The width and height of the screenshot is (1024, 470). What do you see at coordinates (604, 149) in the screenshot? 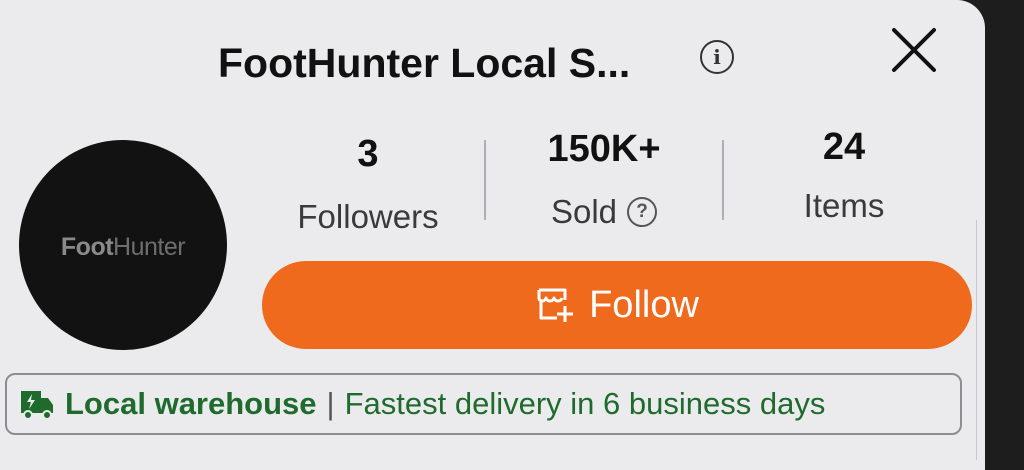
I see `sold-count: 150K+` at bounding box center [604, 149].